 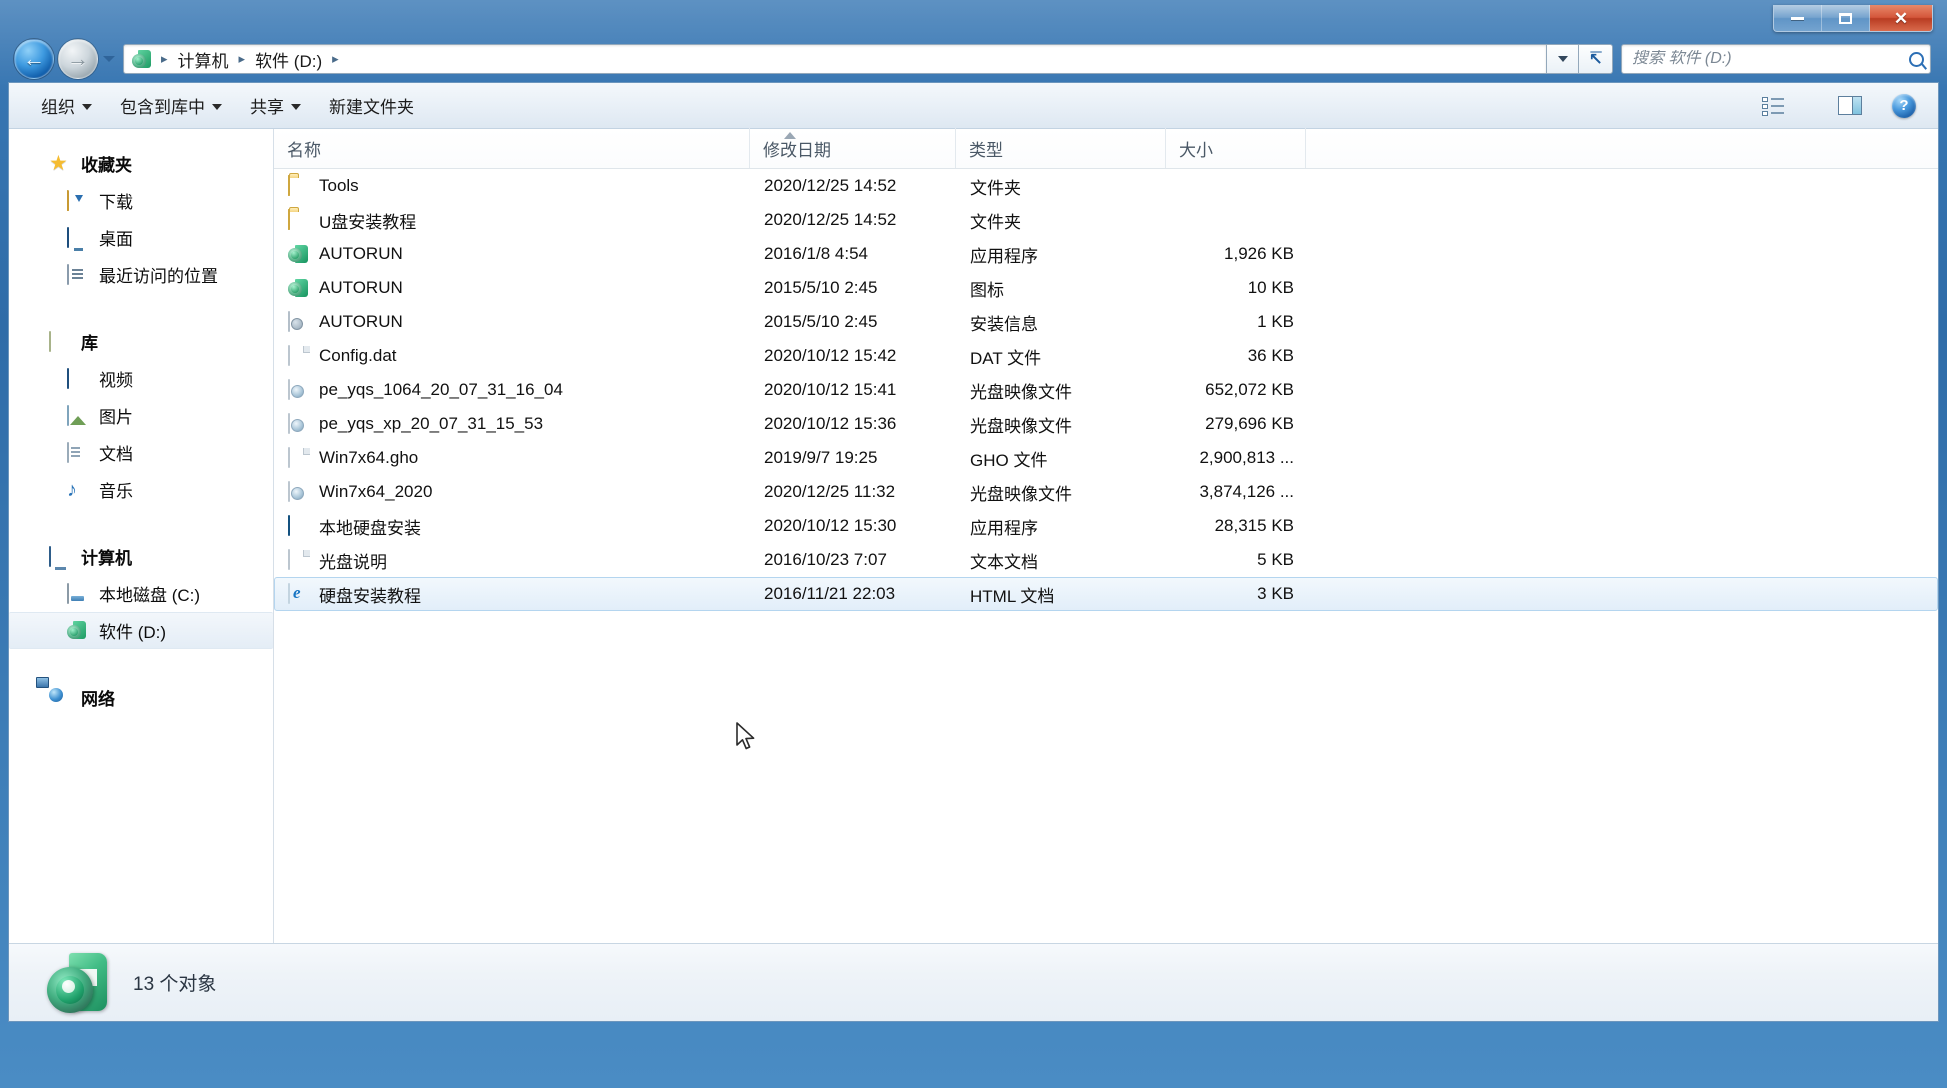 I want to click on sidebar-item-libraries: 库, so click(x=141, y=341).